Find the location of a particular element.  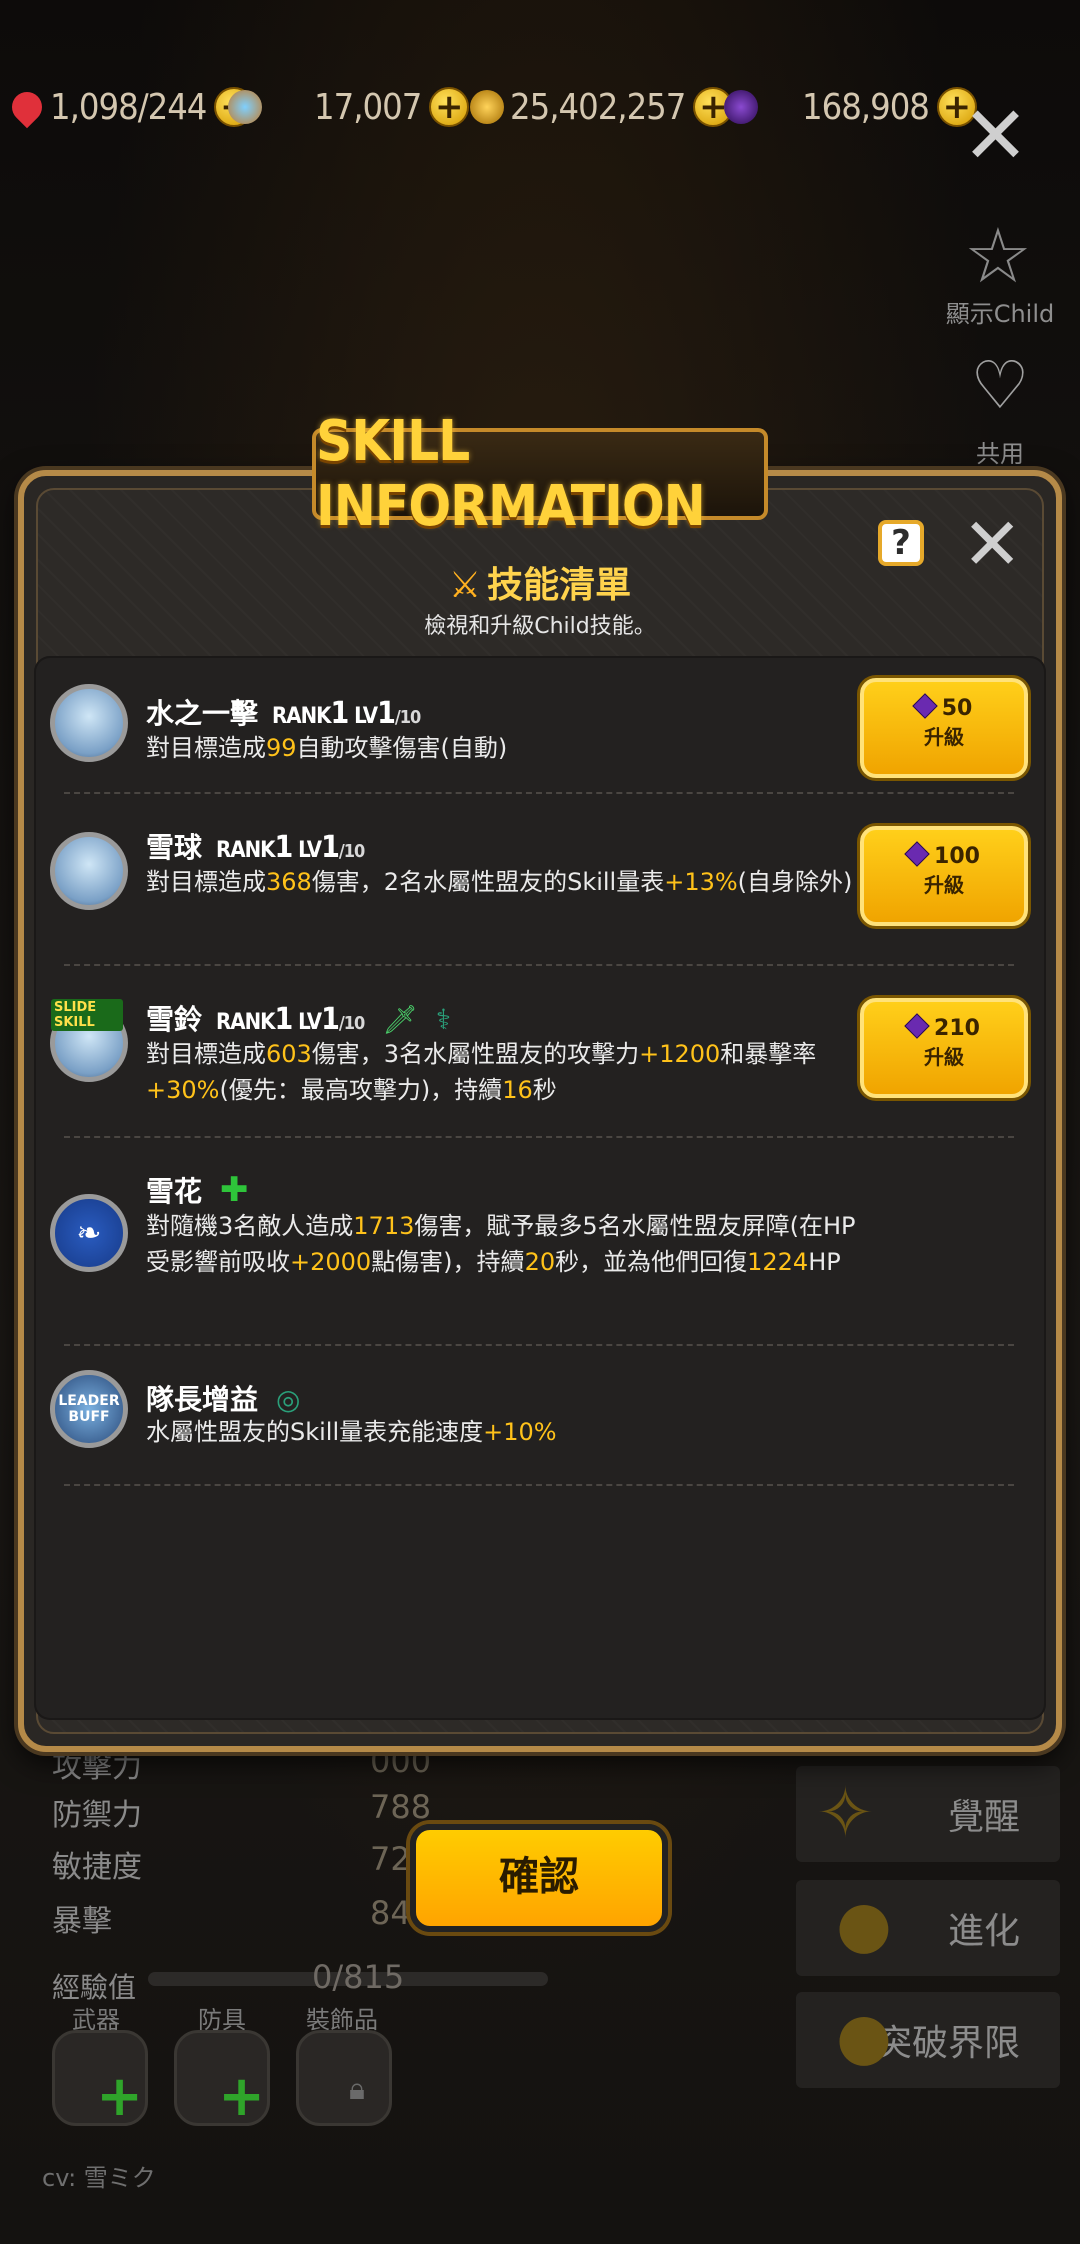

stamina-counter: 1,098/244 + is located at coordinates (130, 107).